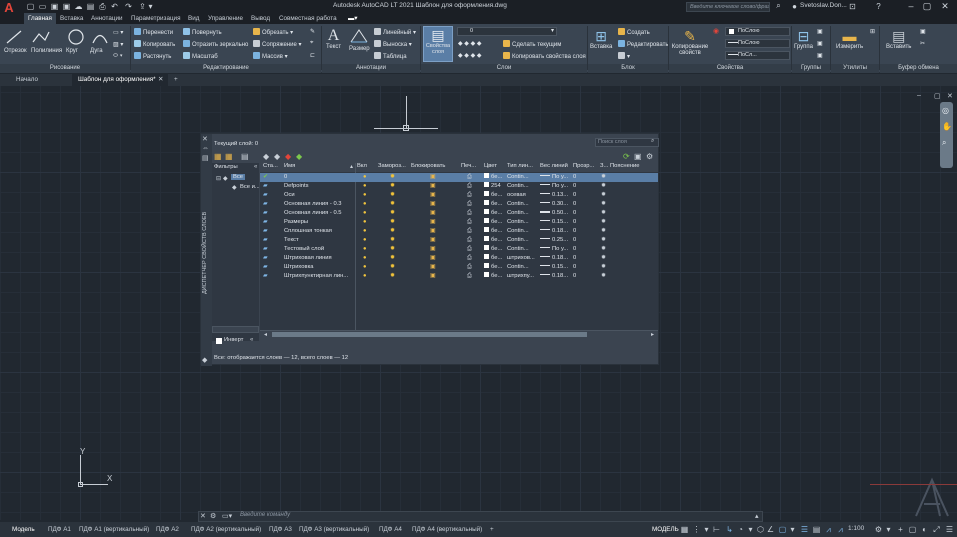 Image resolution: width=957 pixels, height=537 pixels. What do you see at coordinates (154, 44) in the screenshot?
I see `copy-button: Копировать` at bounding box center [154, 44].